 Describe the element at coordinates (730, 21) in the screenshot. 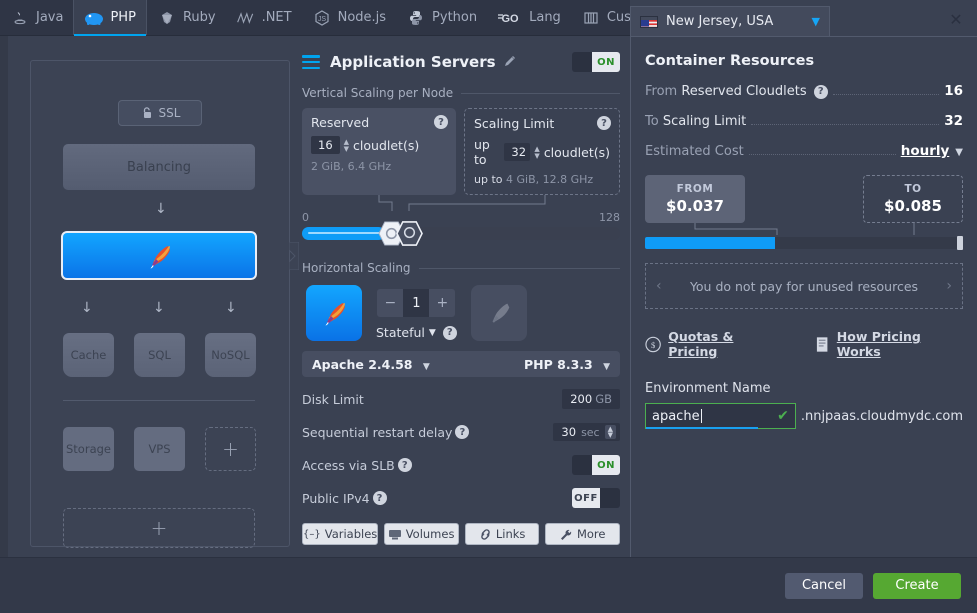

I see `region-selector: New Jersey, USA ▼` at that location.